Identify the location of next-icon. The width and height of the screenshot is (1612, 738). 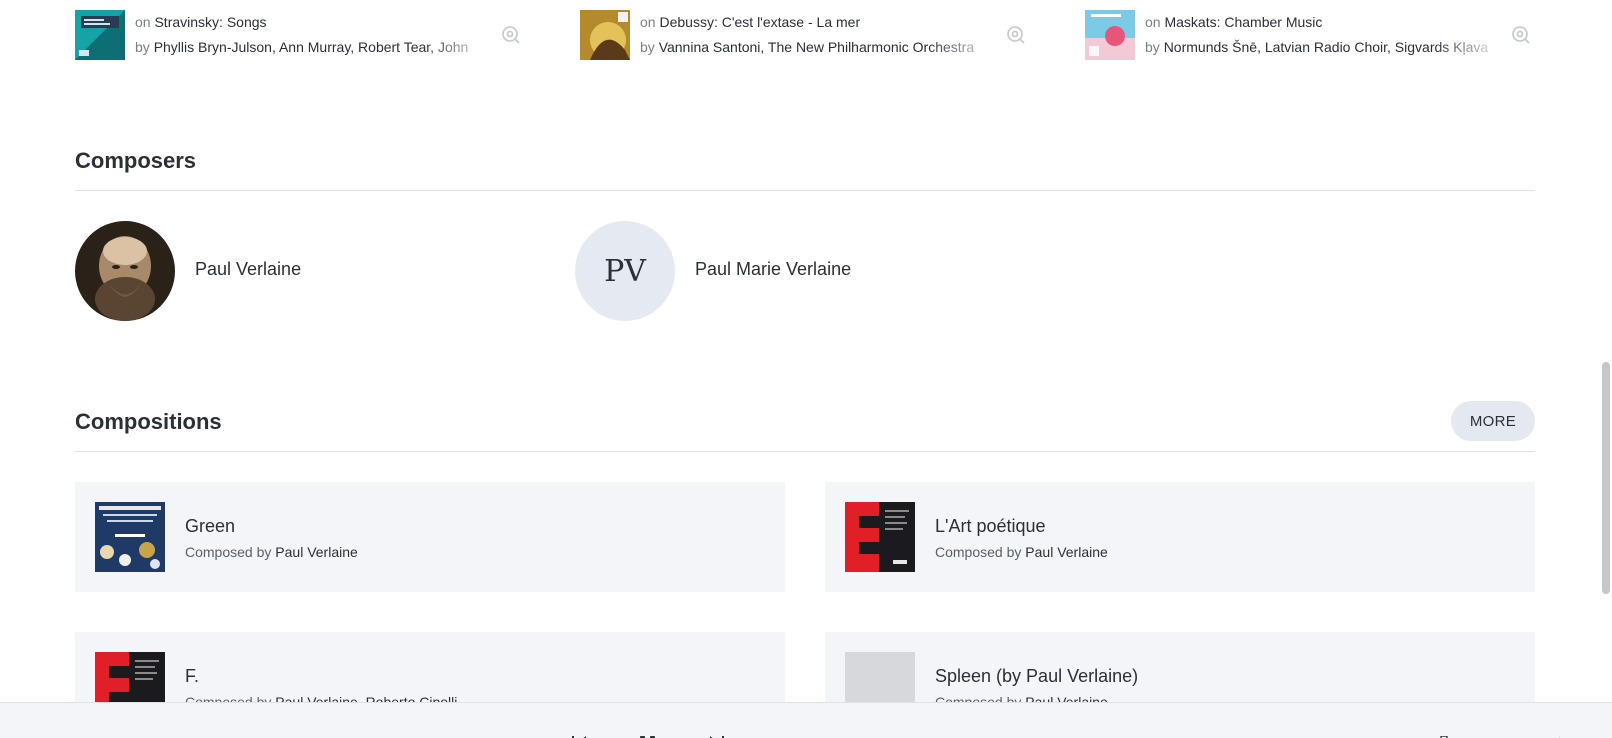
(717, 734).